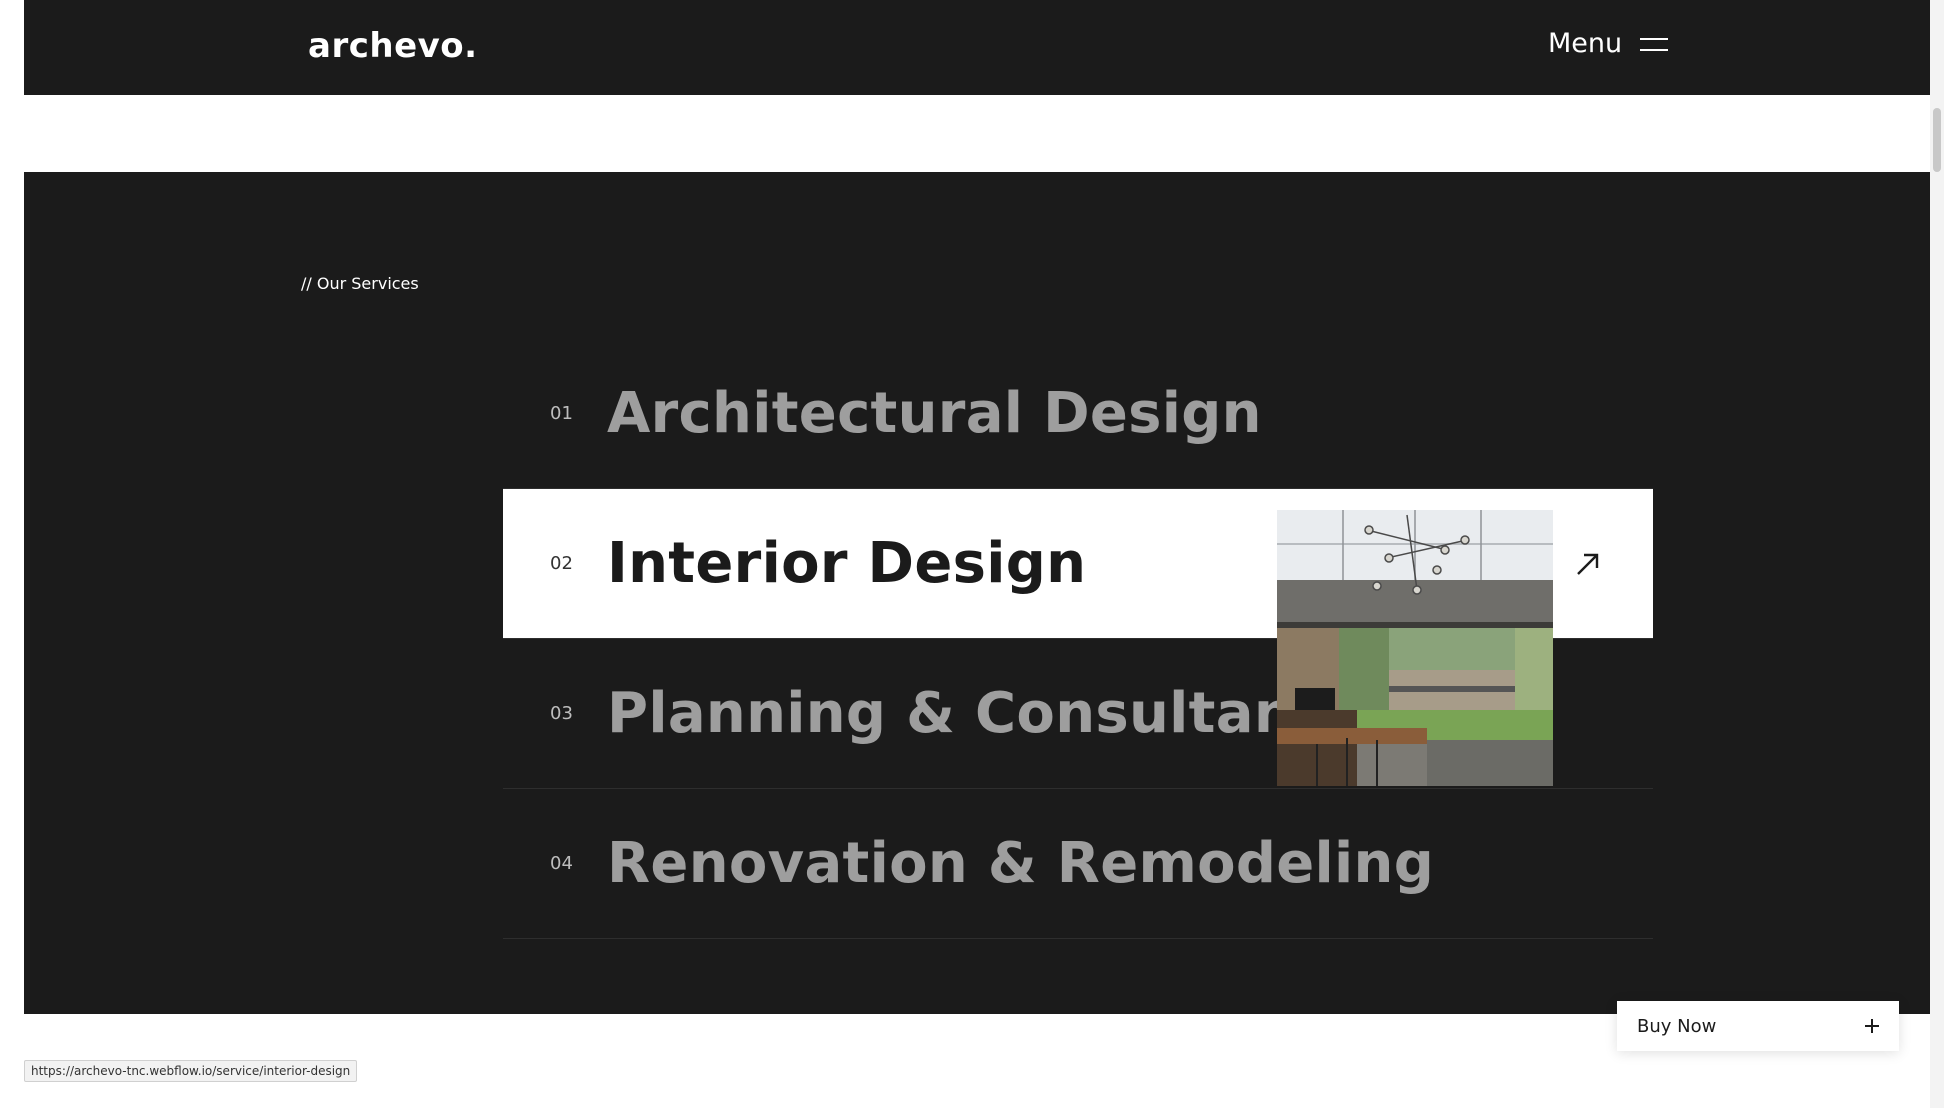 The image size is (1944, 1108). I want to click on service-title: Interior Design, so click(847, 563).